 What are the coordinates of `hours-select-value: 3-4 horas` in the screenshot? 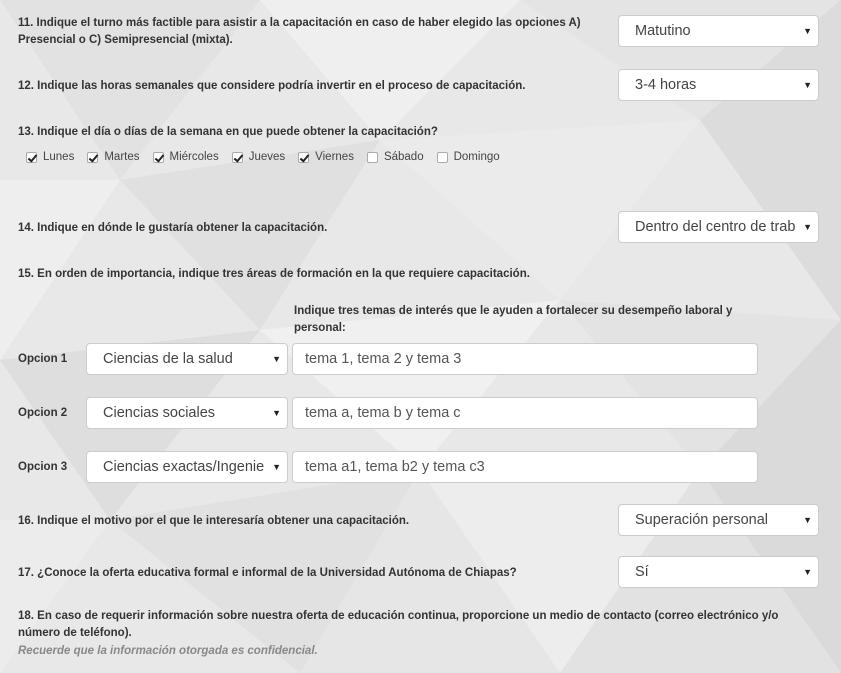 It's located at (666, 85).